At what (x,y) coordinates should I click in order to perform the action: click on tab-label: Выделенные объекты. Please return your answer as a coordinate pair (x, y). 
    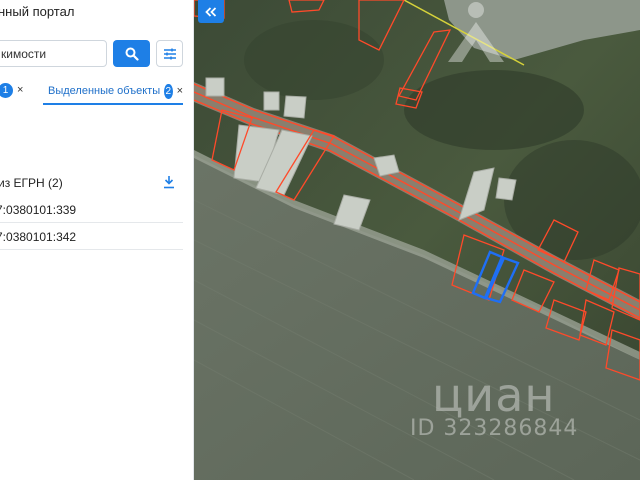
    Looking at the image, I should click on (104, 91).